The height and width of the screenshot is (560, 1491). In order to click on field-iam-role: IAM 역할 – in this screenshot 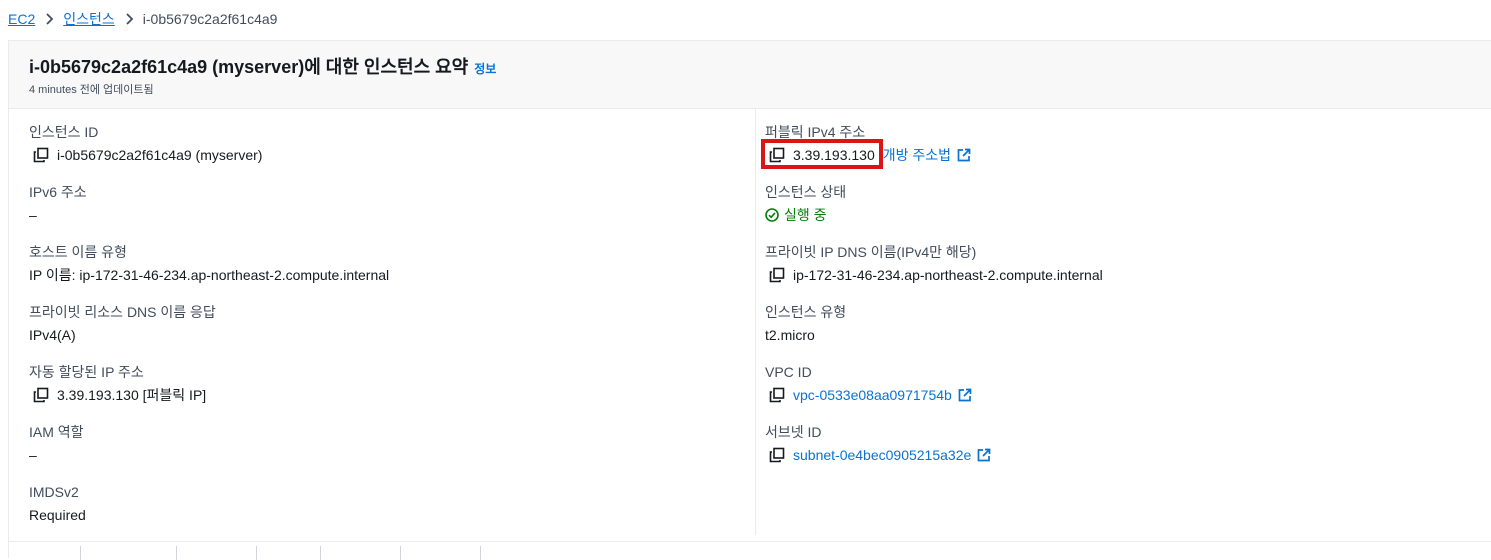, I will do `click(56, 443)`.